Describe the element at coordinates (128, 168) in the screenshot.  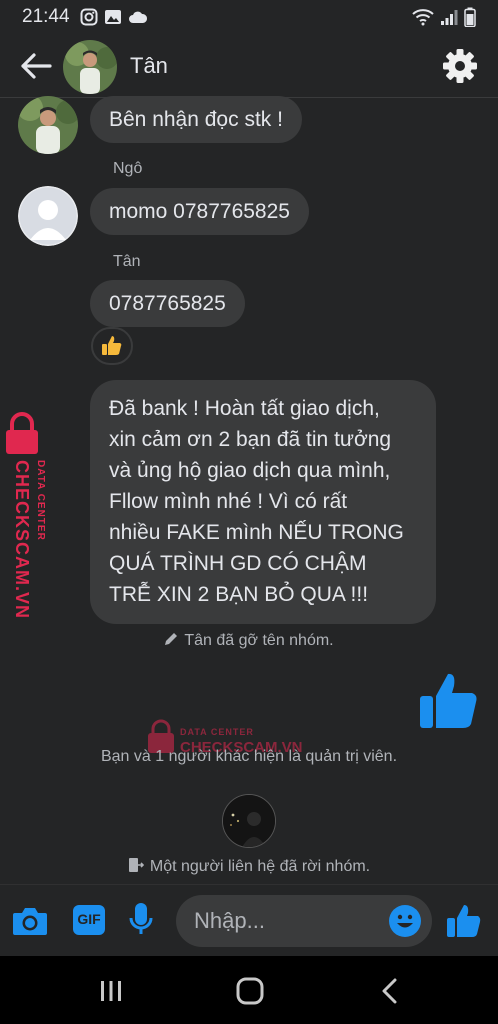
I see `sender-name: Ngô` at that location.